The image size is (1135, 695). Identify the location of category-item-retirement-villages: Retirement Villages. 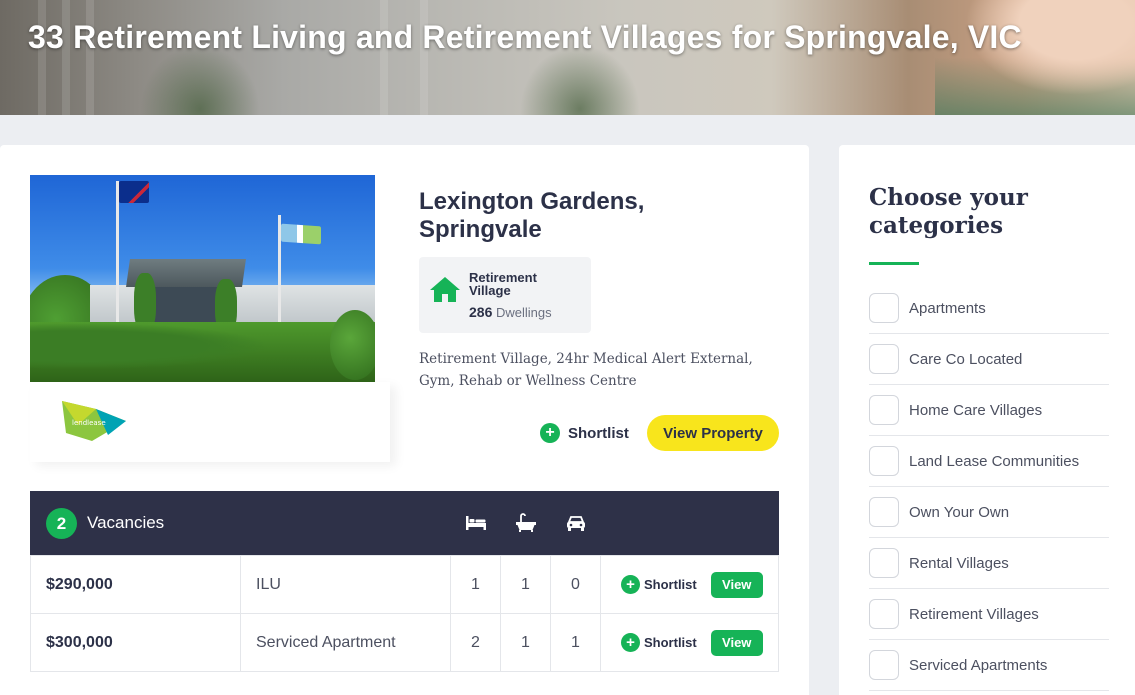
(989, 614).